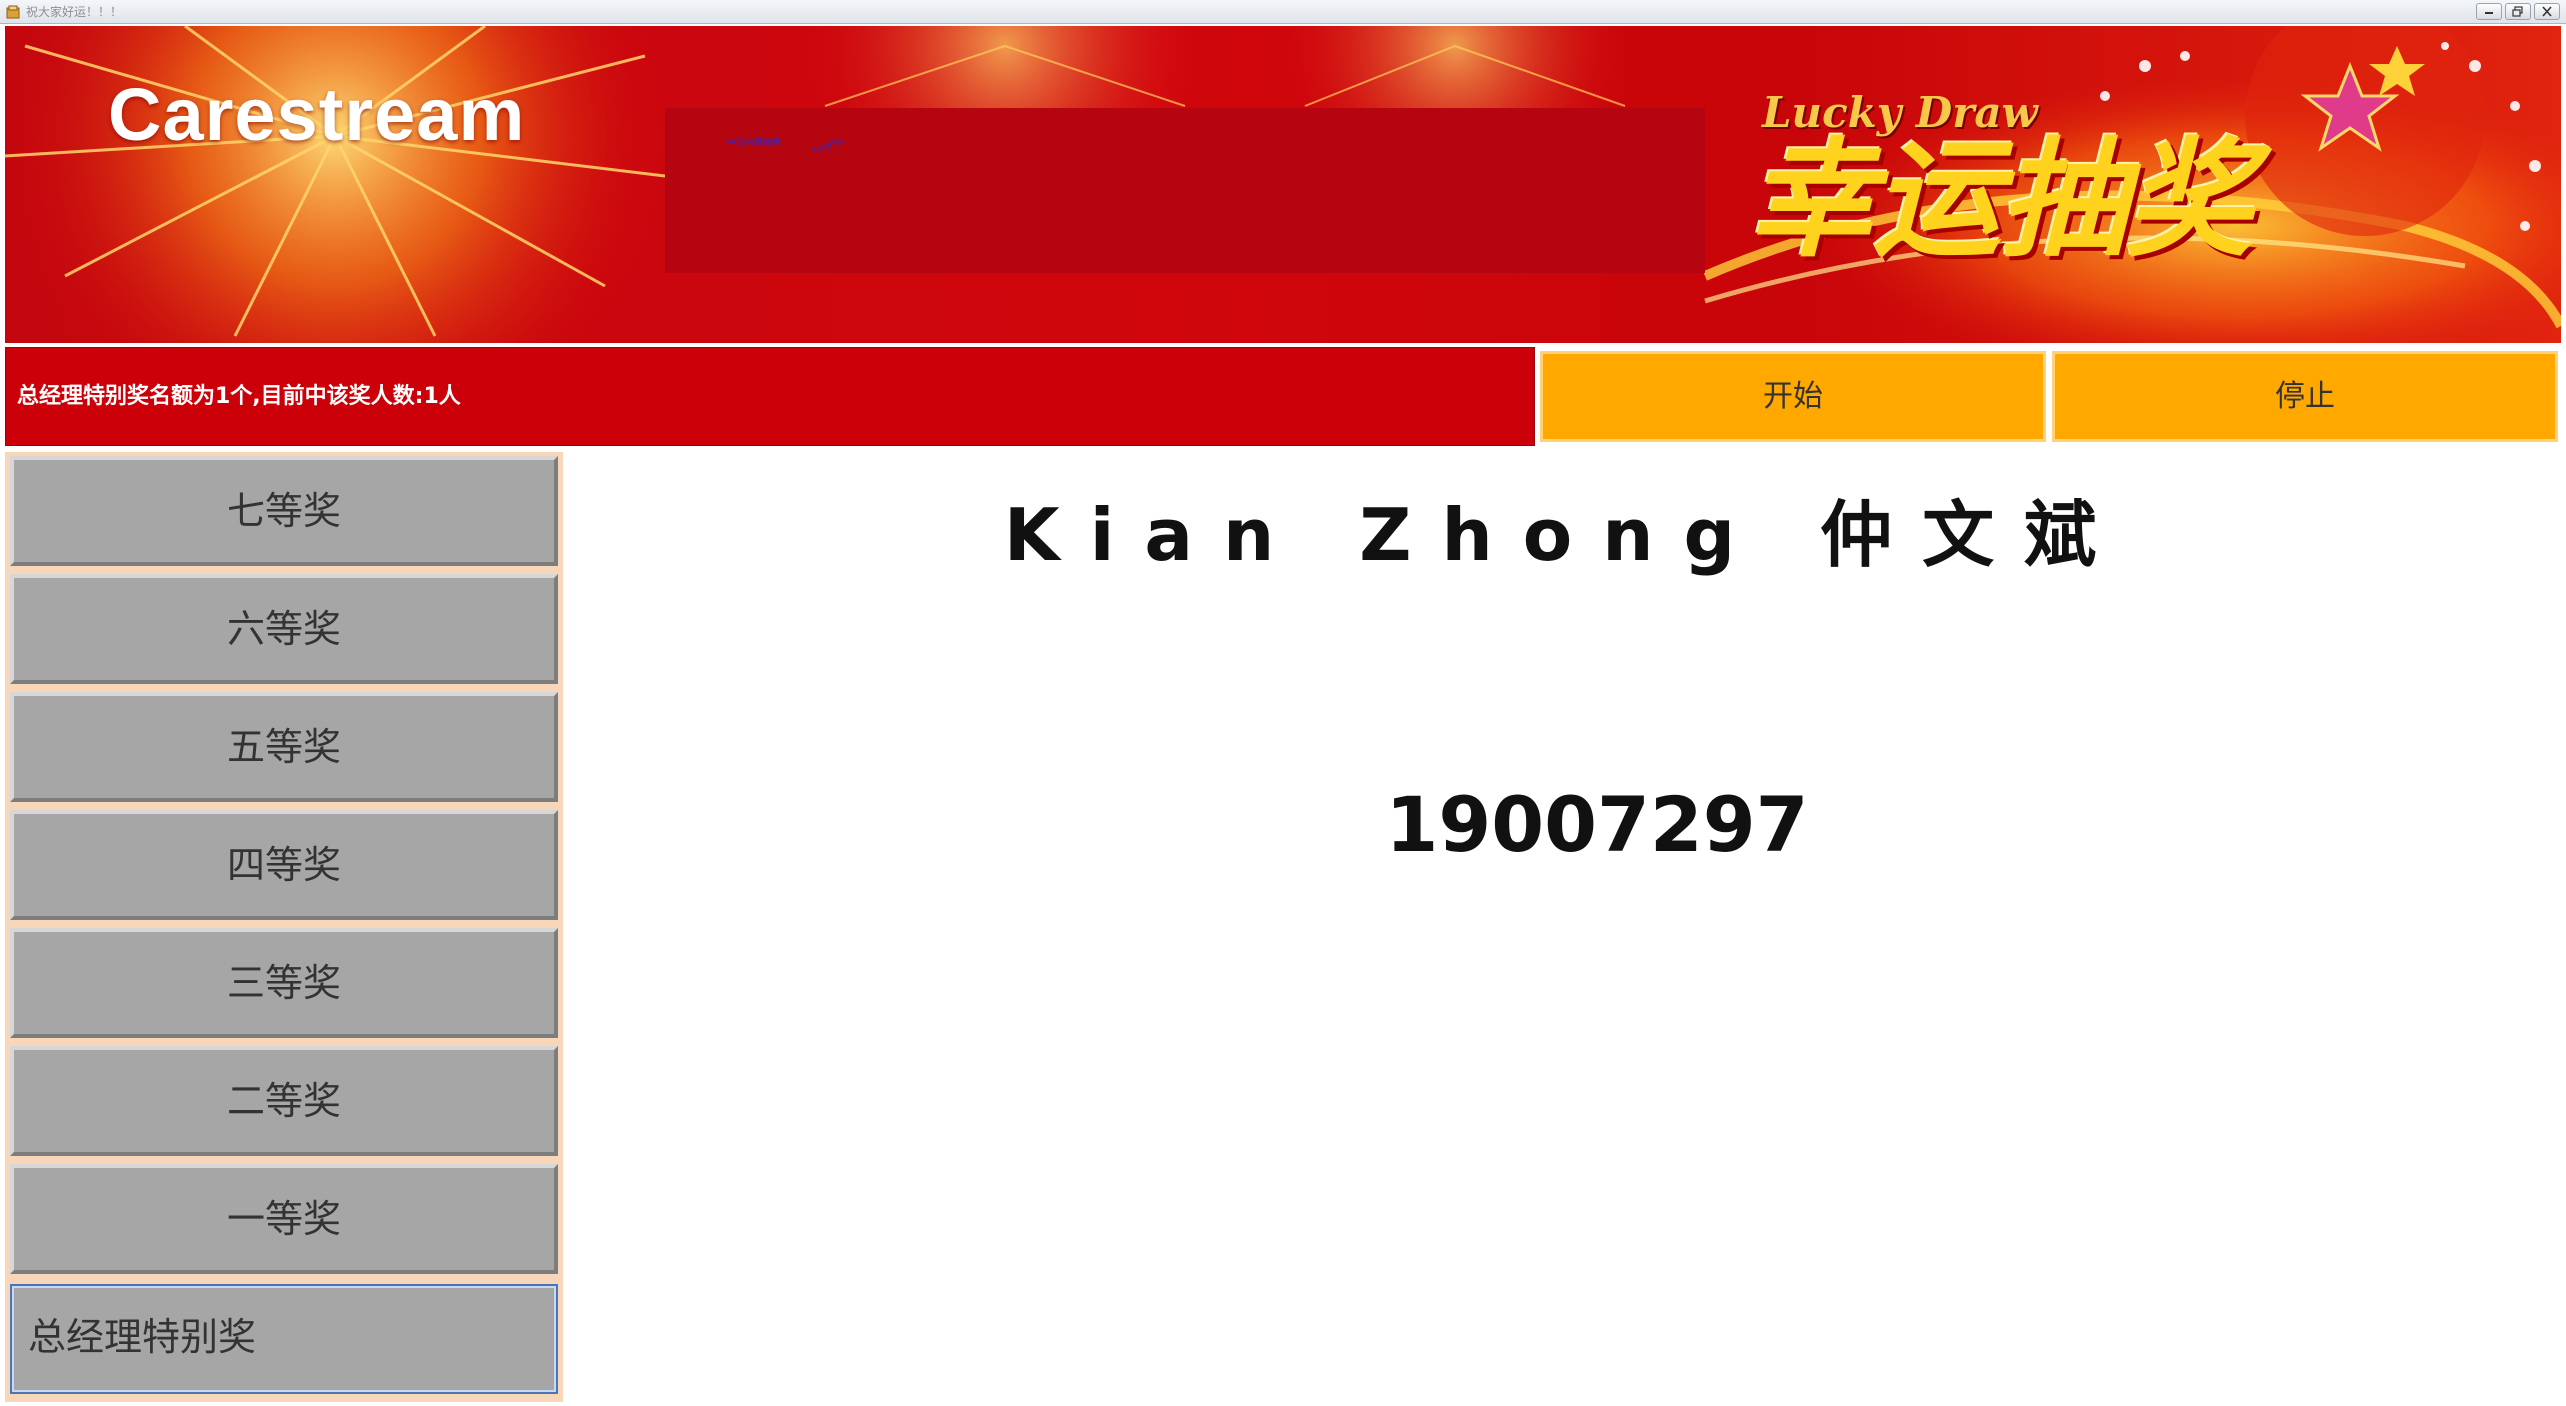 This screenshot has width=2566, height=1406. Describe the element at coordinates (284, 1101) in the screenshot. I see `prize-button-second: 二等奖` at that location.